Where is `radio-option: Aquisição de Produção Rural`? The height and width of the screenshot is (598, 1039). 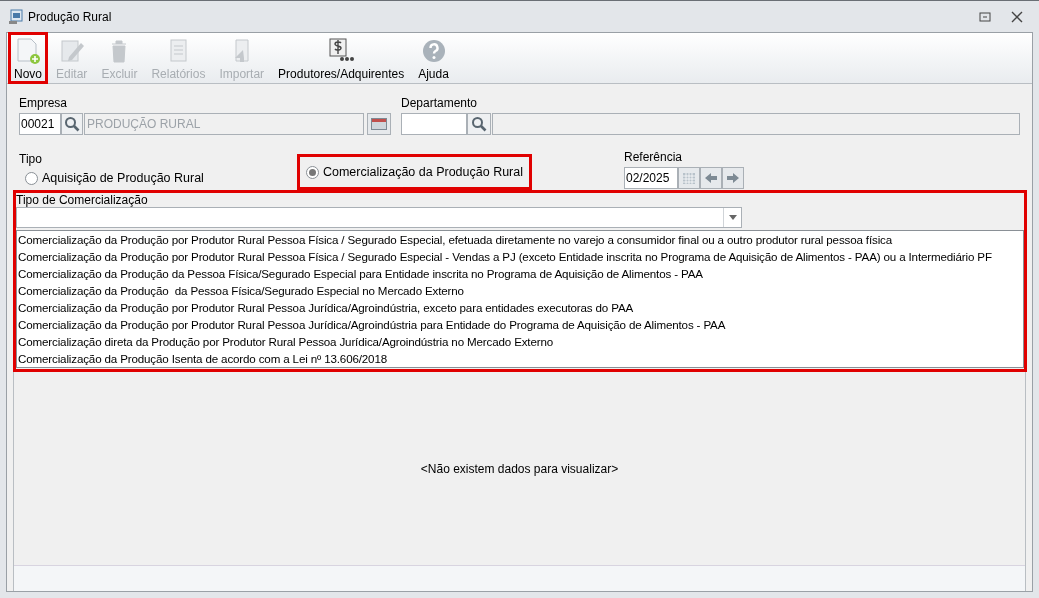 radio-option: Aquisição de Produção Rural is located at coordinates (114, 178).